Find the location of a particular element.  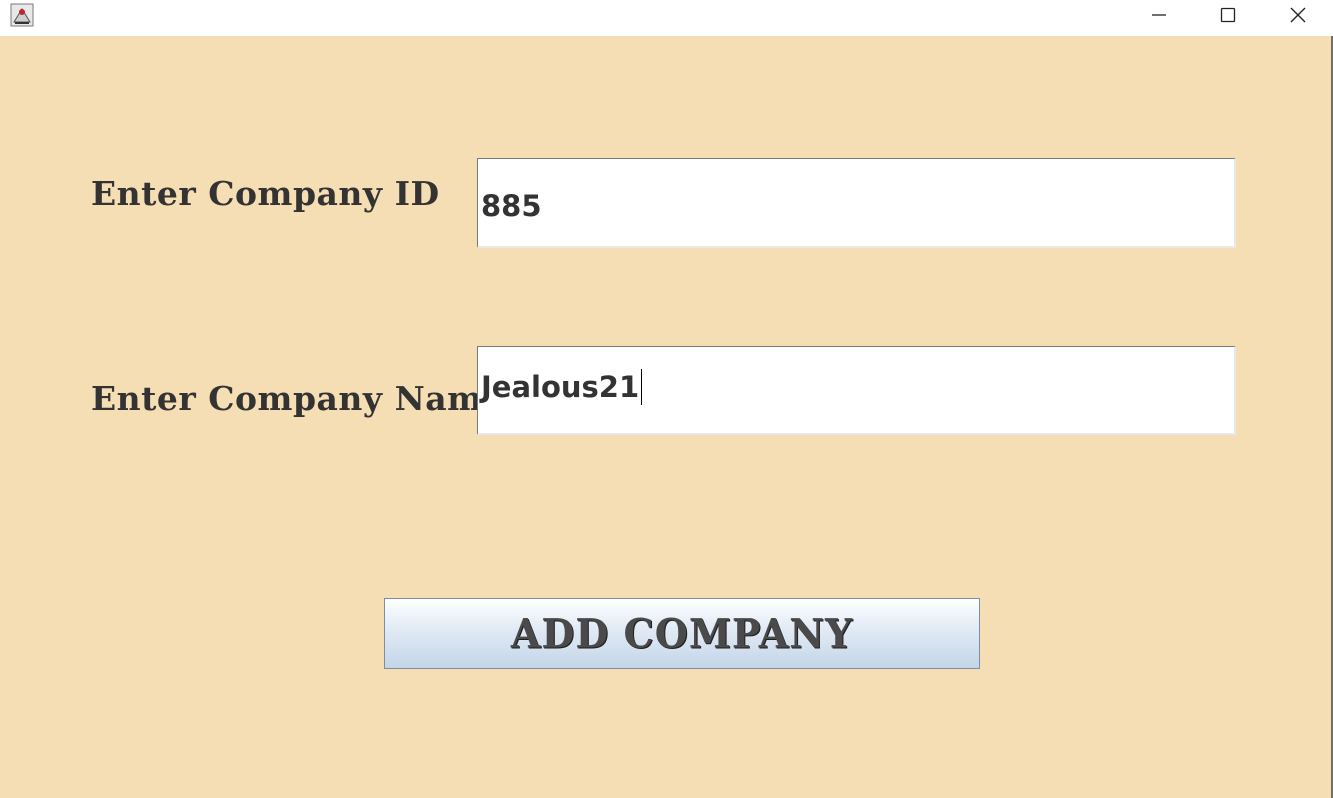

minimize-icon is located at coordinates (1159, 15).